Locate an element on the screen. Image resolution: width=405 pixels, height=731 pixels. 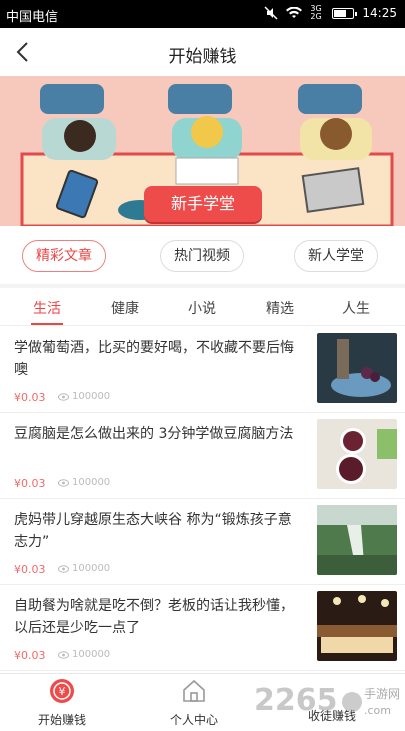
tab-health: 健康 is located at coordinates (125, 308).